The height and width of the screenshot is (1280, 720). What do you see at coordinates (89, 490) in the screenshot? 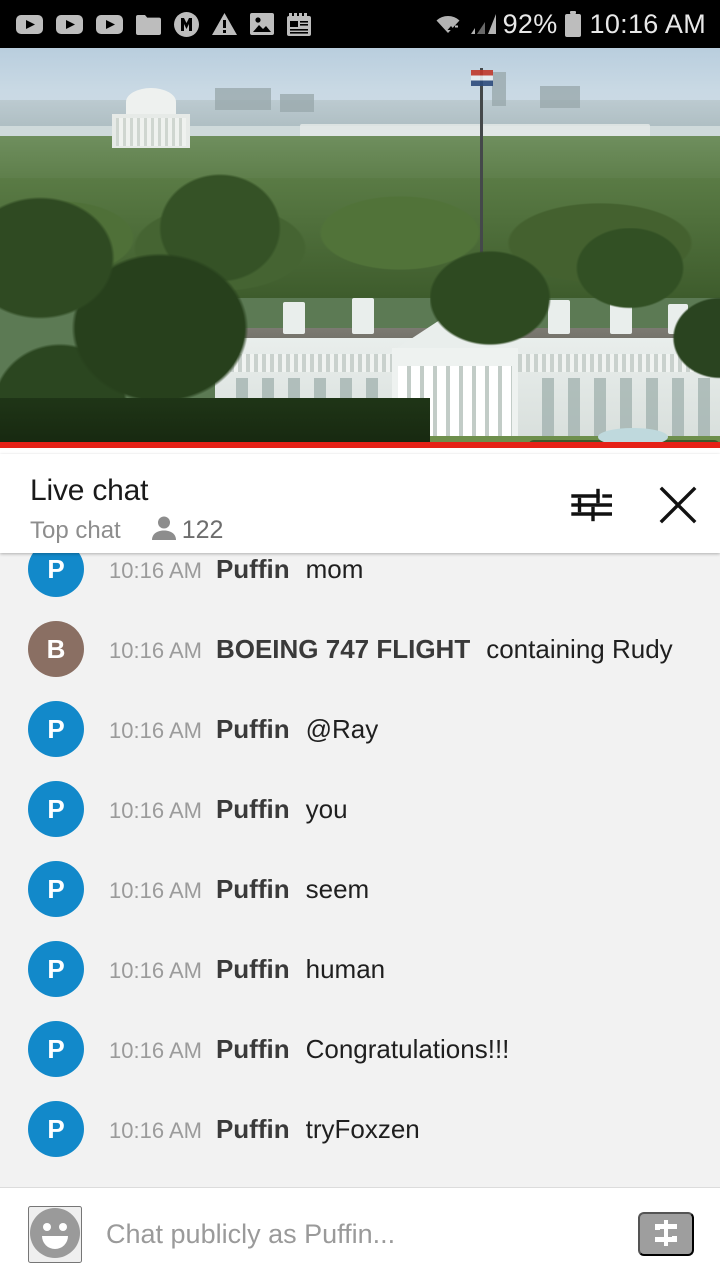
I see `chat-title: Live chat` at bounding box center [89, 490].